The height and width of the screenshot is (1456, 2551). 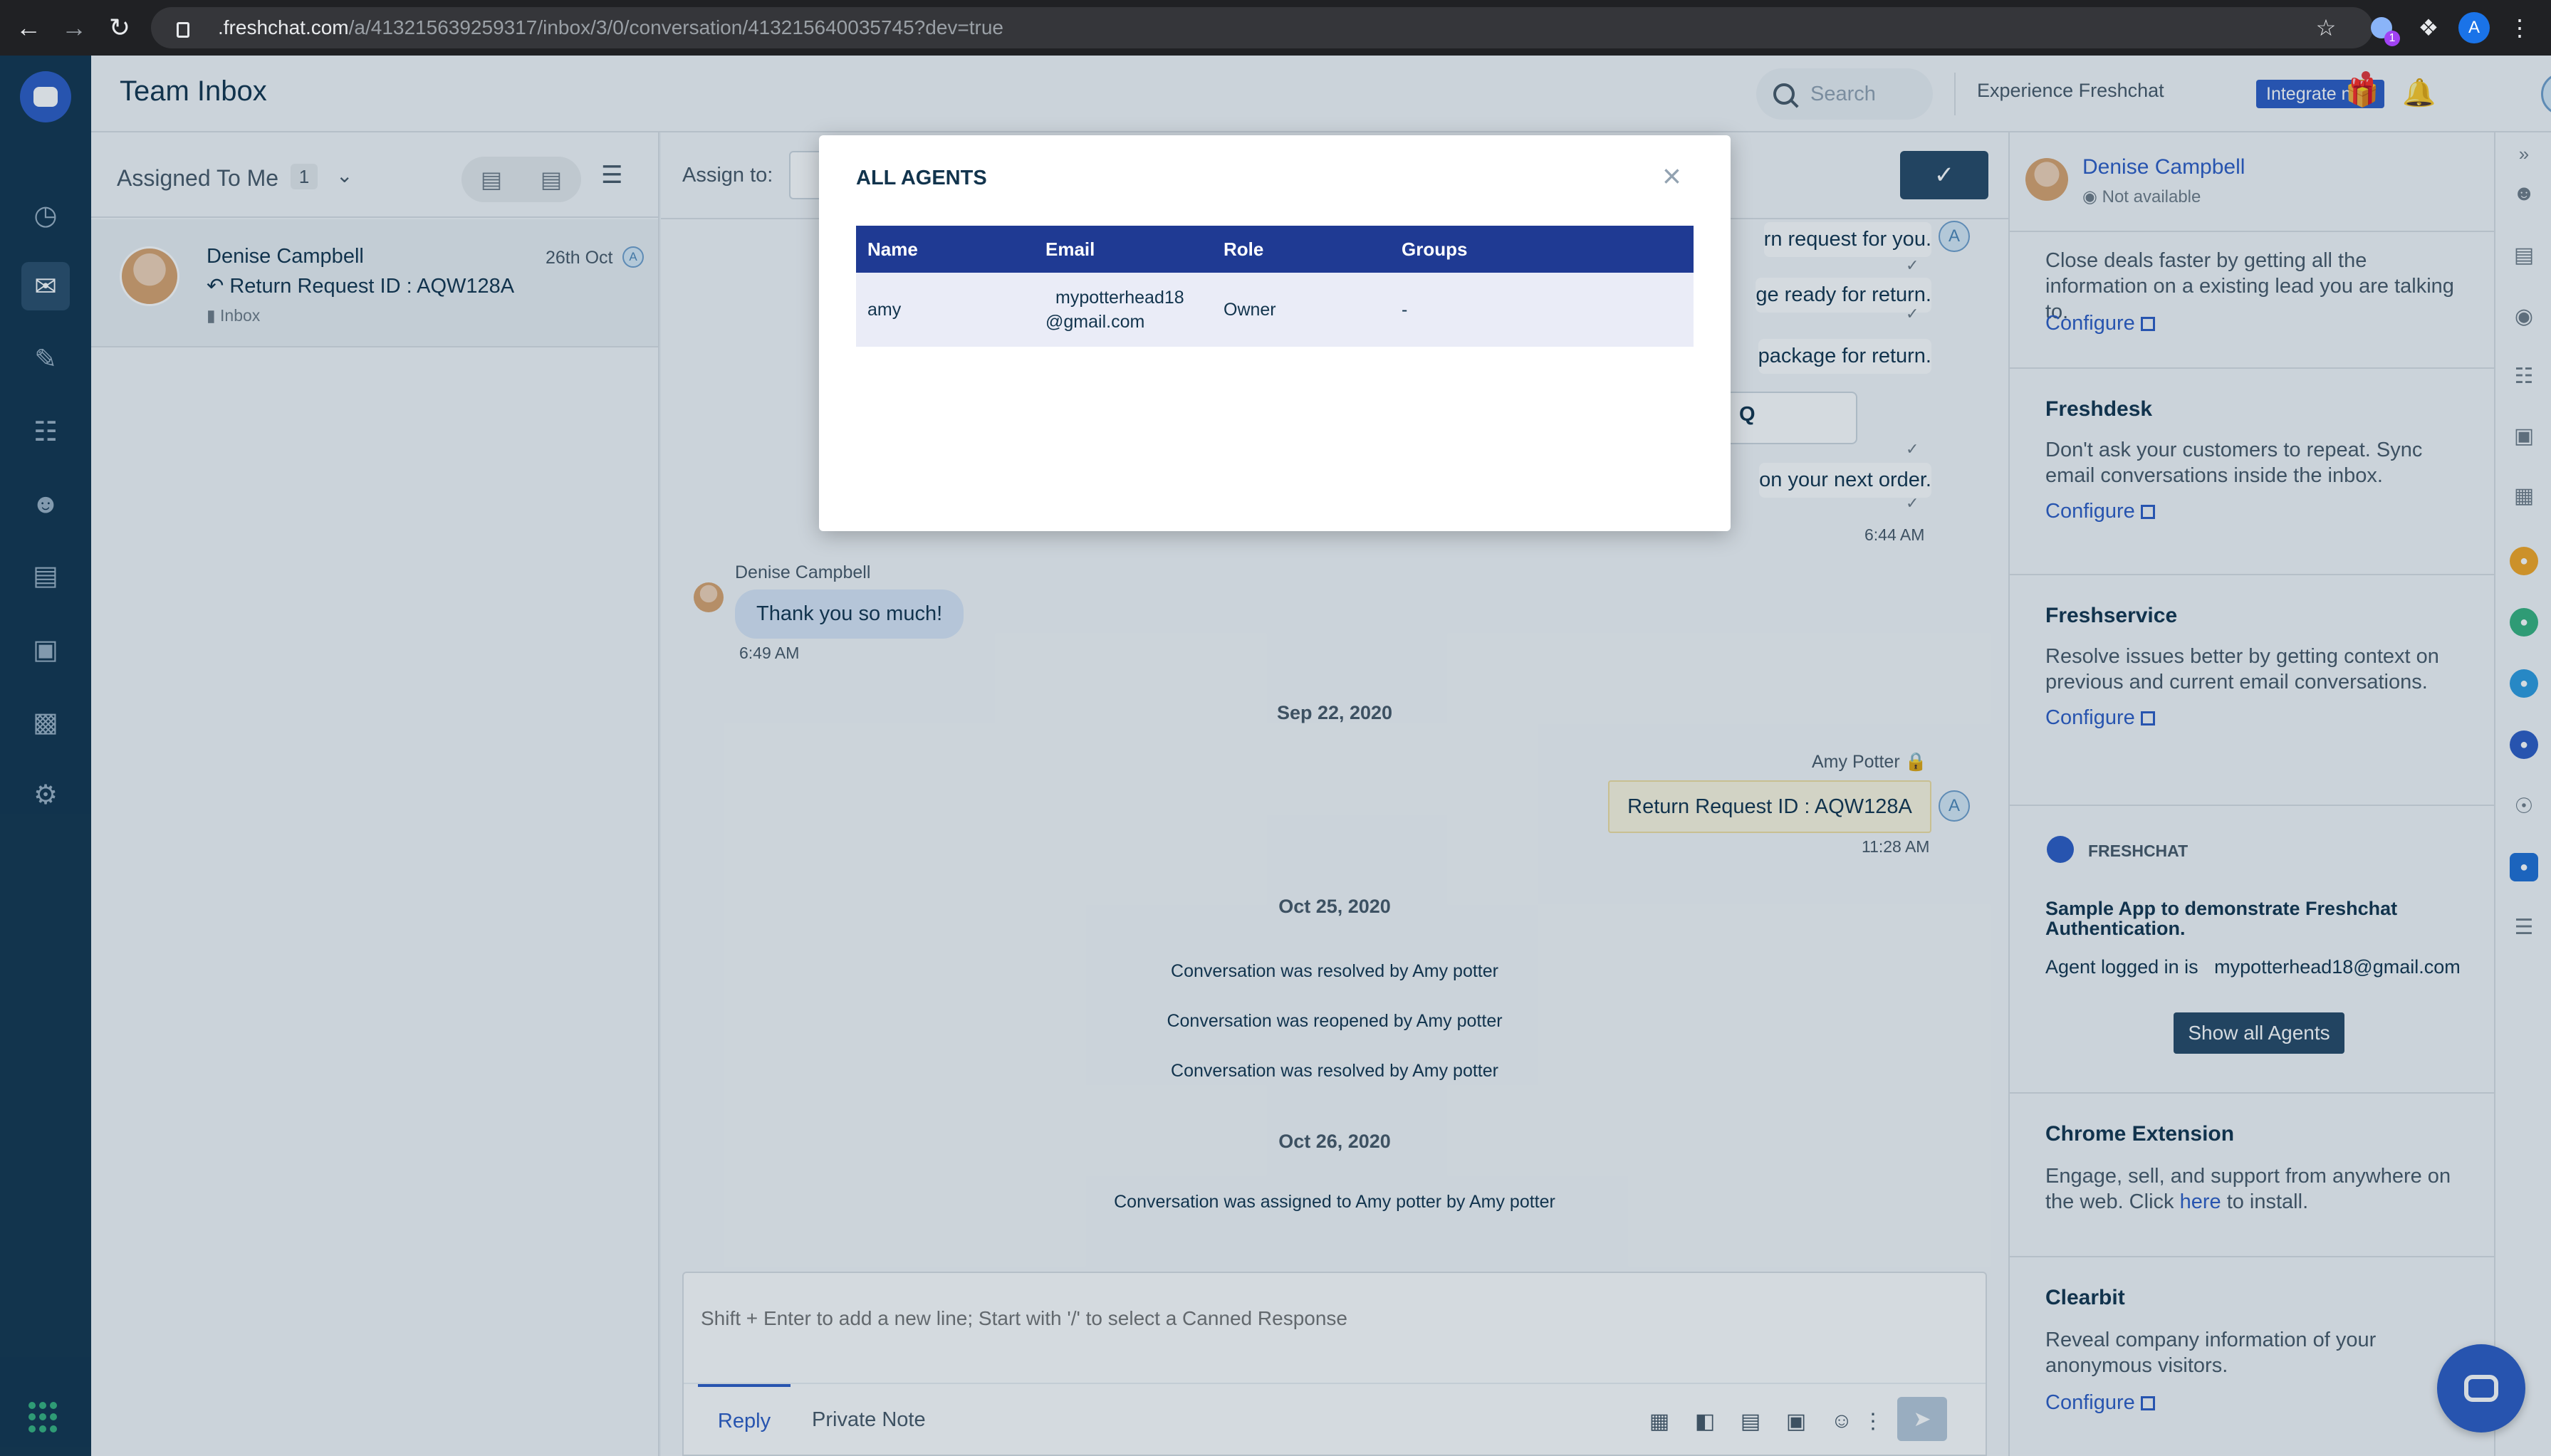 What do you see at coordinates (2428, 27) in the screenshot?
I see `extensions-puzzle-icon: ❖` at bounding box center [2428, 27].